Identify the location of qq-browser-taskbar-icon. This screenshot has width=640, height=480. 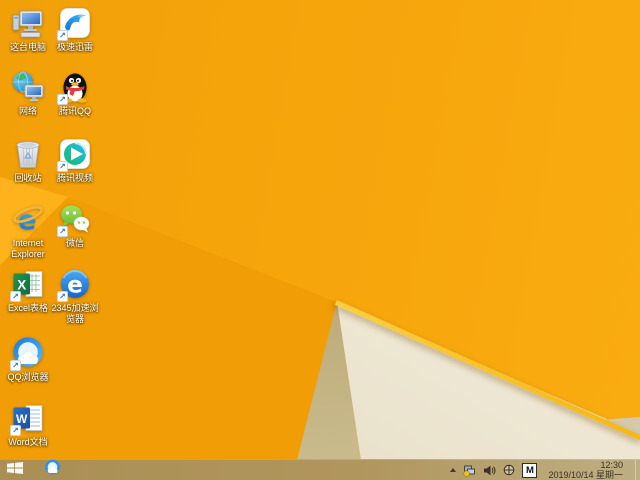
(52, 469).